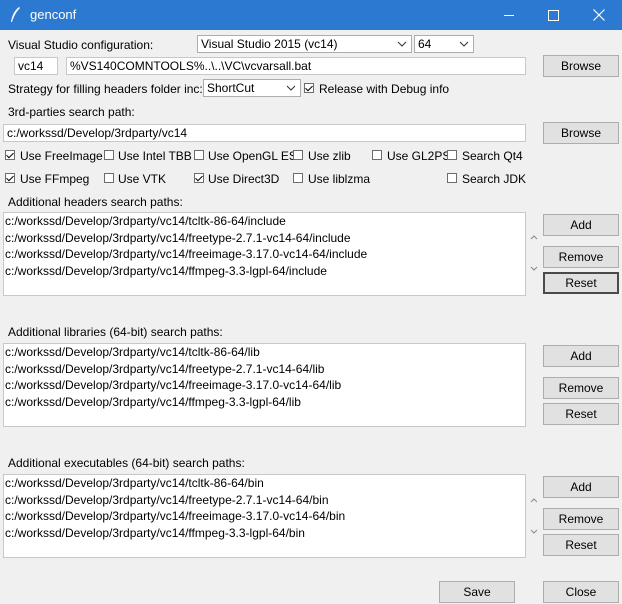 This screenshot has width=622, height=604. Describe the element at coordinates (581, 414) in the screenshot. I see `libraries-reset-button: Reset` at that location.